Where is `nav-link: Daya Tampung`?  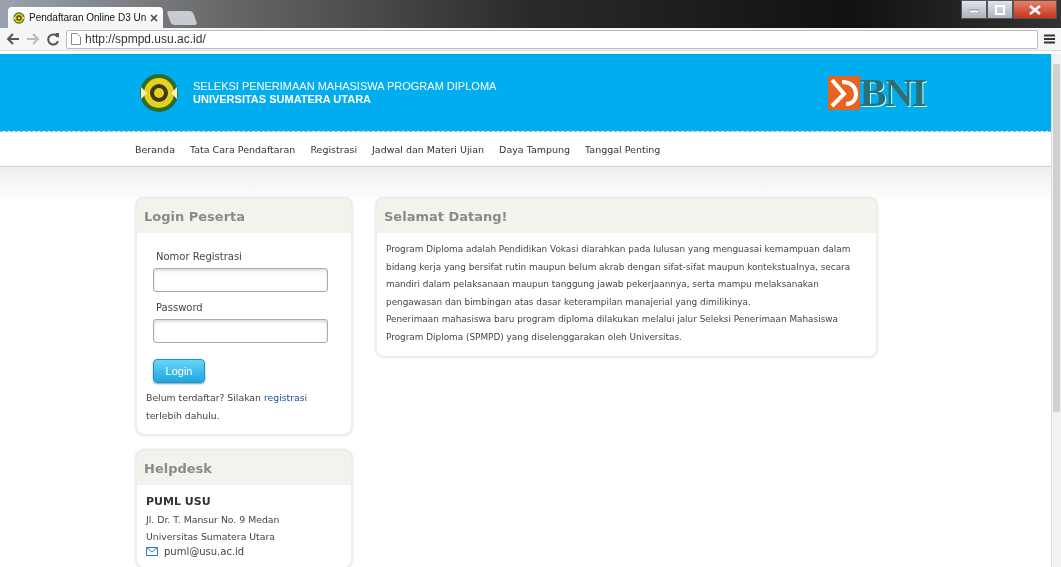 nav-link: Daya Tampung is located at coordinates (535, 149).